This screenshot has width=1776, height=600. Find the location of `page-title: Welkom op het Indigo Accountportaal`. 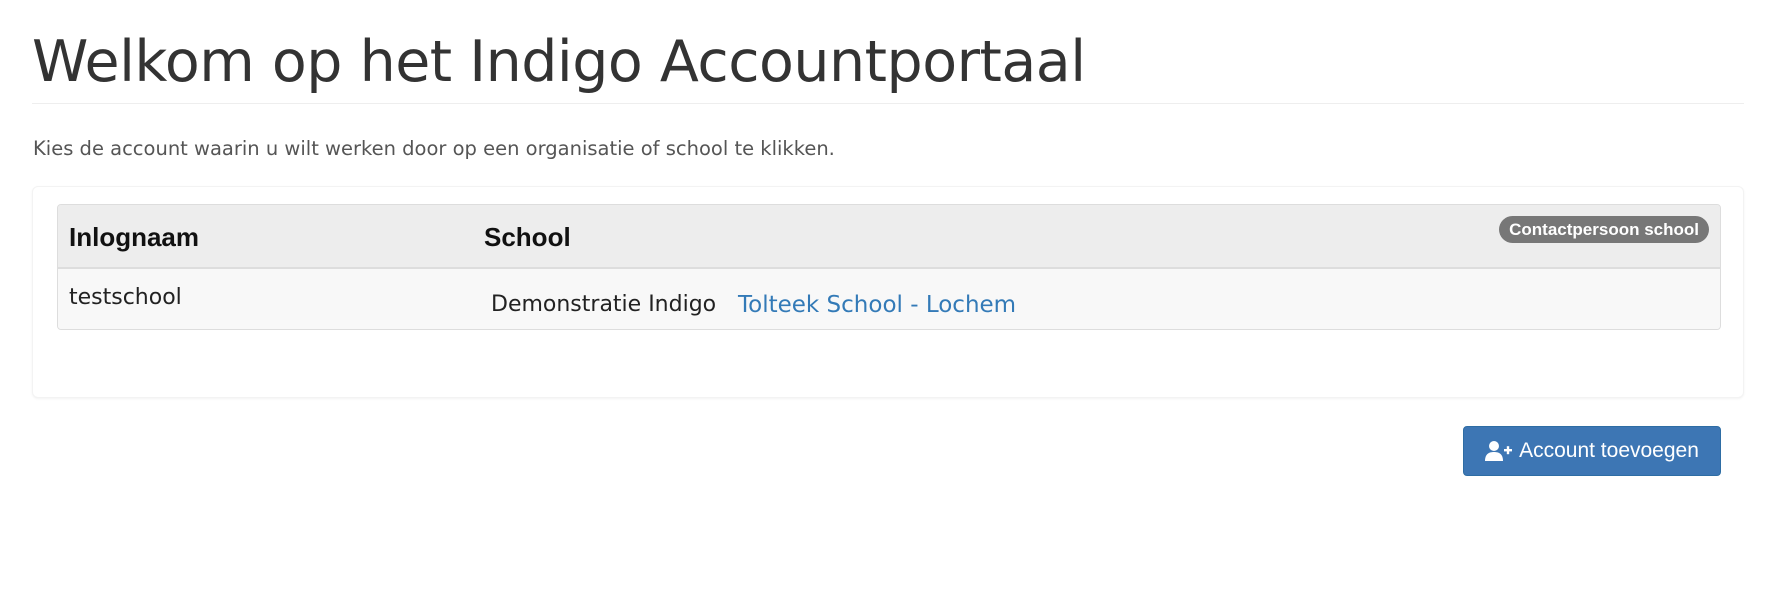

page-title: Welkom op het Indigo Accountportaal is located at coordinates (559, 62).